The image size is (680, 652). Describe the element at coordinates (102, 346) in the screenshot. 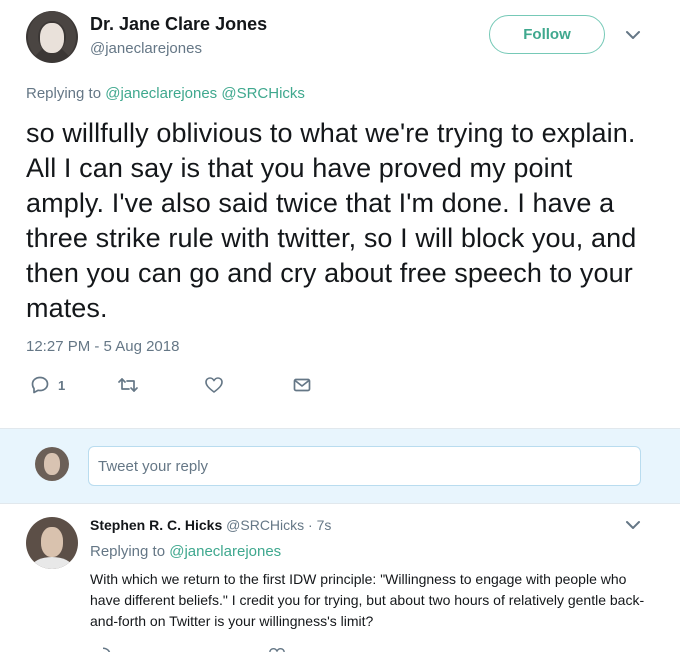

I see `tweet-timestamp: 12:27 PM - 5 Aug 2018` at that location.